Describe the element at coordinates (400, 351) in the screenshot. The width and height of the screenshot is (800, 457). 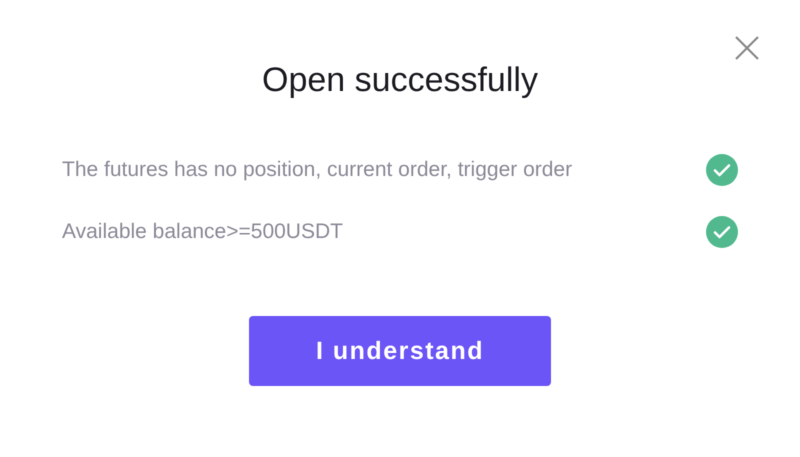
I see `understand-button: I understand` at that location.